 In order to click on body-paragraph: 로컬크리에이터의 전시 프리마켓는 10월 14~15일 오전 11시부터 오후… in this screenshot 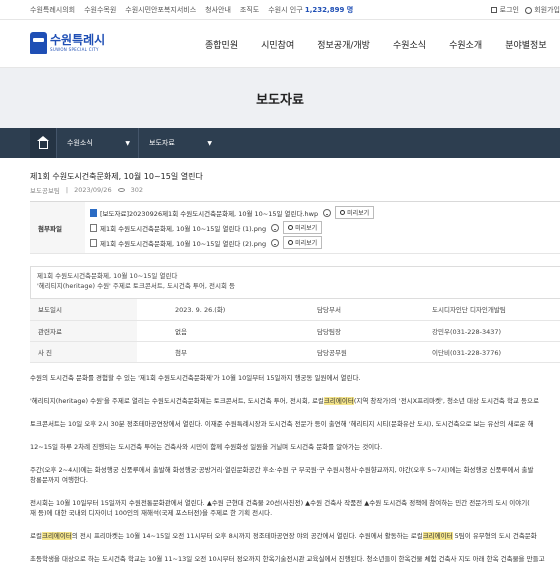, I will do `click(295, 536)`.